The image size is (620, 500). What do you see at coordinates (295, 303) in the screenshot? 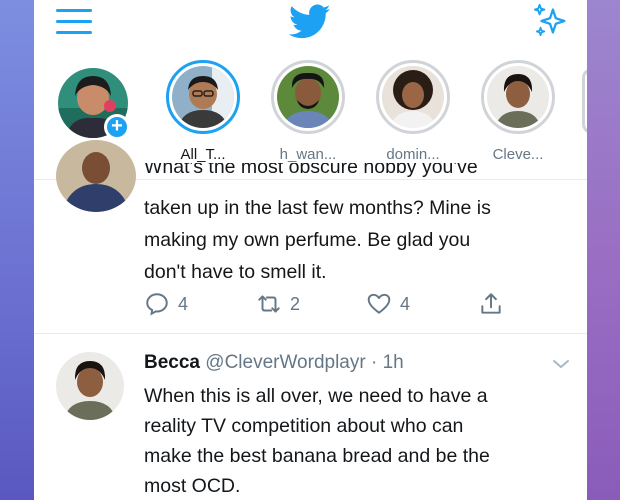
I see `retweet-count: 2` at bounding box center [295, 303].